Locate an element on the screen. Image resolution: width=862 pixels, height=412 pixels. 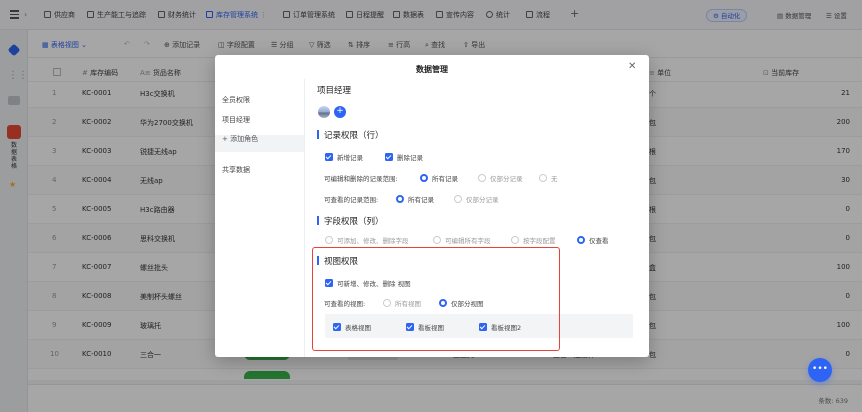
plus-icon: + is located at coordinates (225, 139).